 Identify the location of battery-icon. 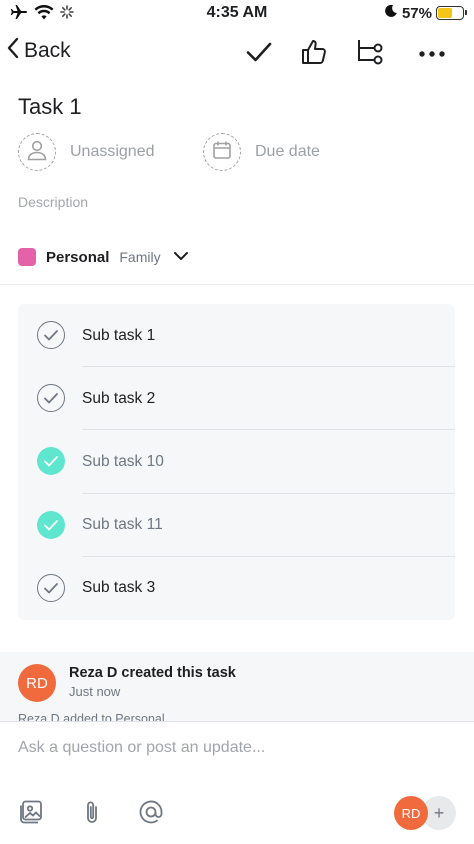
(451, 13).